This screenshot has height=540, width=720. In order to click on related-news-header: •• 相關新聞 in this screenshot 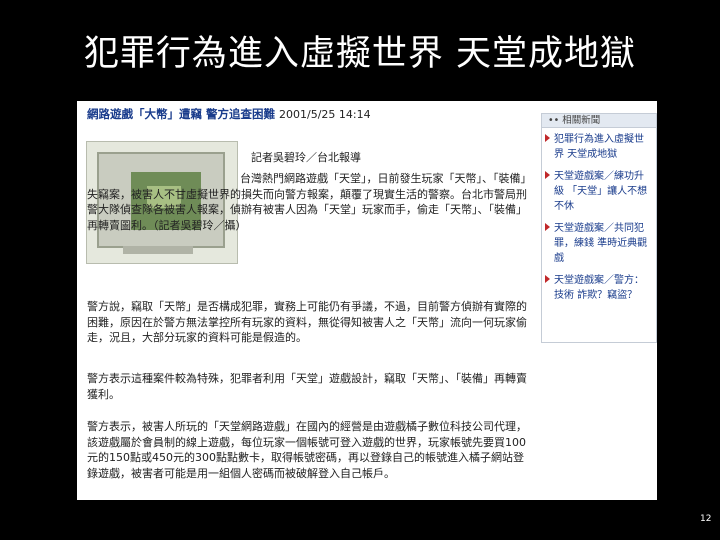, I will do `click(599, 121)`.